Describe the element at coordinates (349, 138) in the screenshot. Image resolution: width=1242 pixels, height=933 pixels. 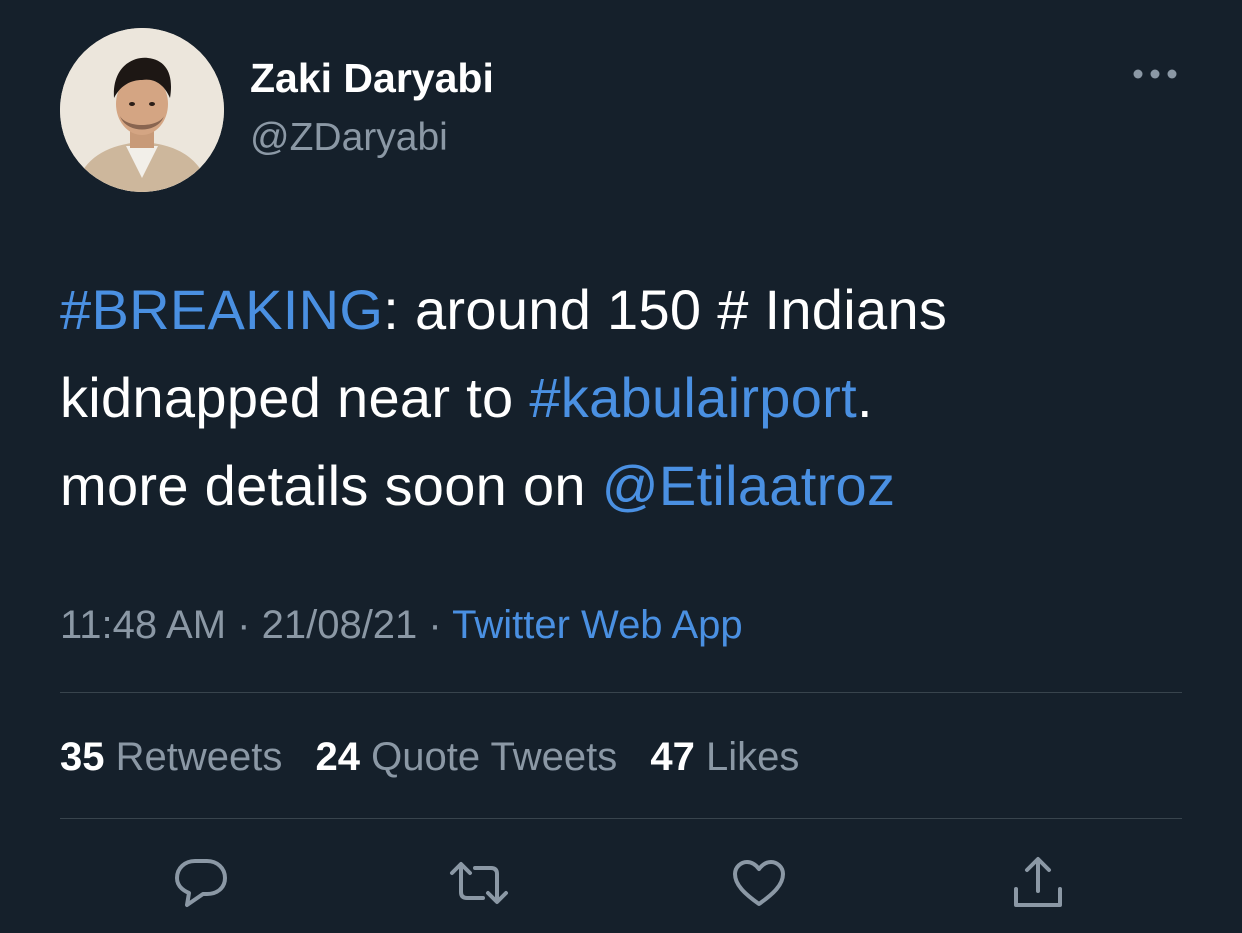
I see `author-handle: @ZDaryabi` at that location.